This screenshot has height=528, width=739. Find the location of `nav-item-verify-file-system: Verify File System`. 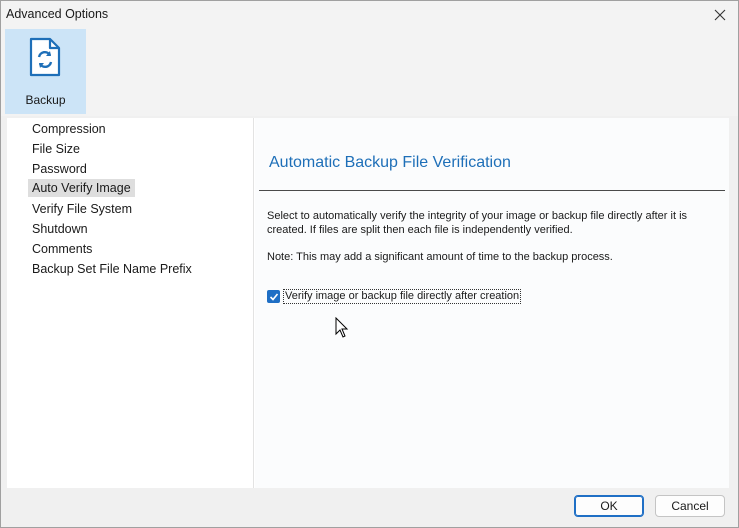

nav-item-verify-file-system: Verify File System is located at coordinates (82, 209).